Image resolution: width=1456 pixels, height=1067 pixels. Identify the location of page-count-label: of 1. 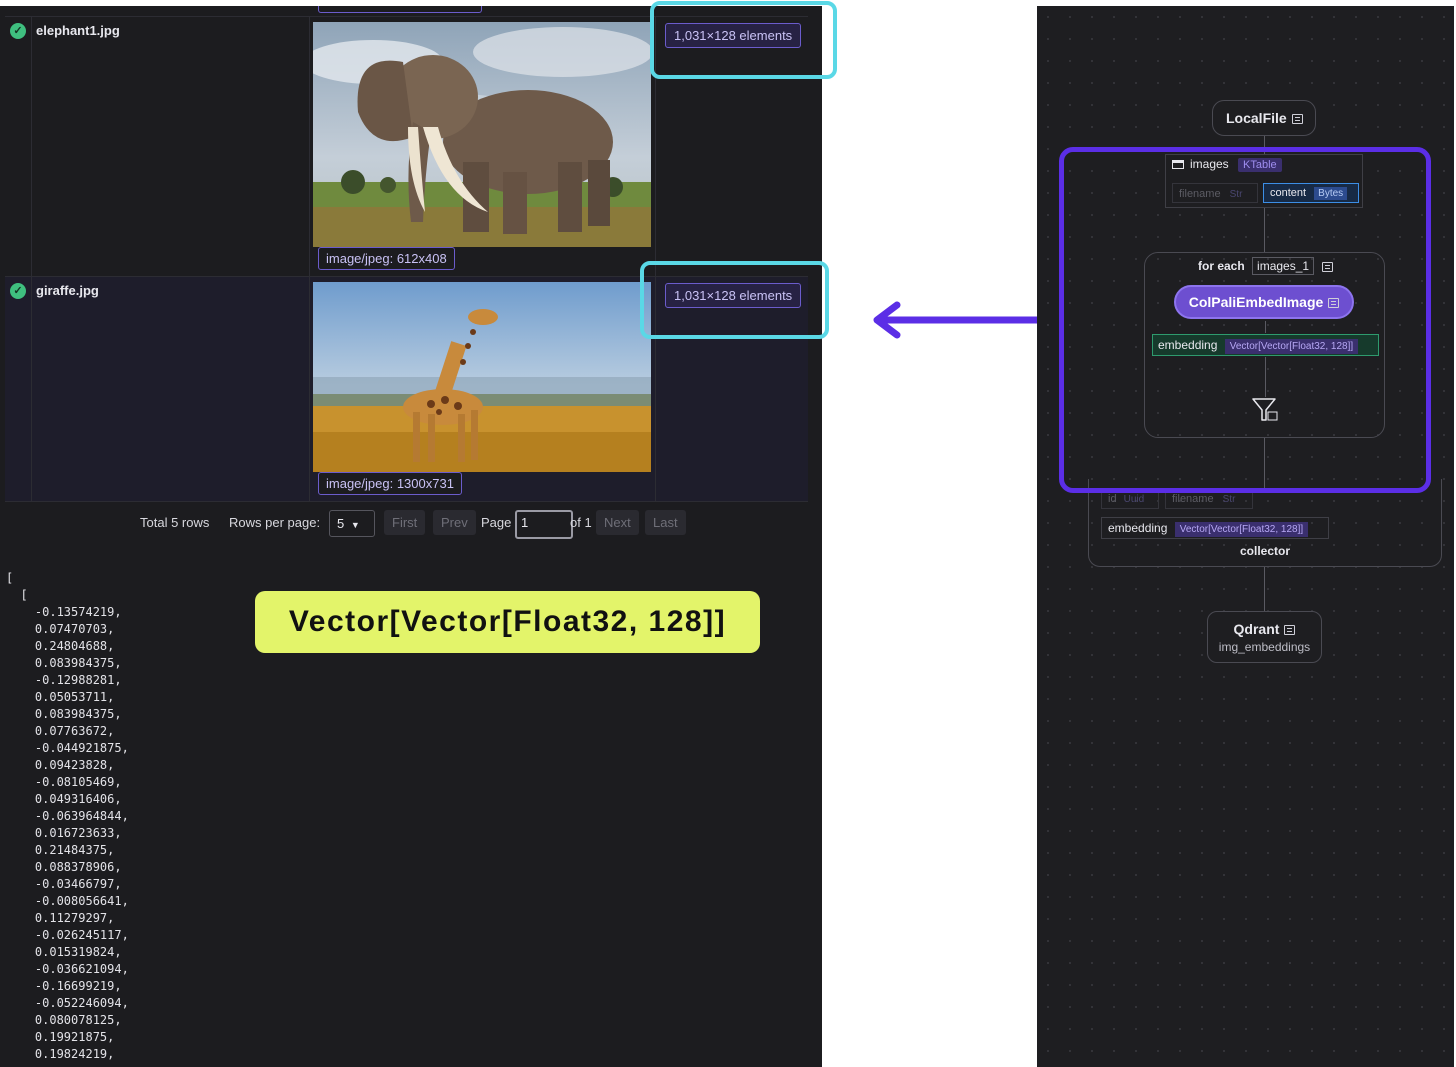
(581, 522).